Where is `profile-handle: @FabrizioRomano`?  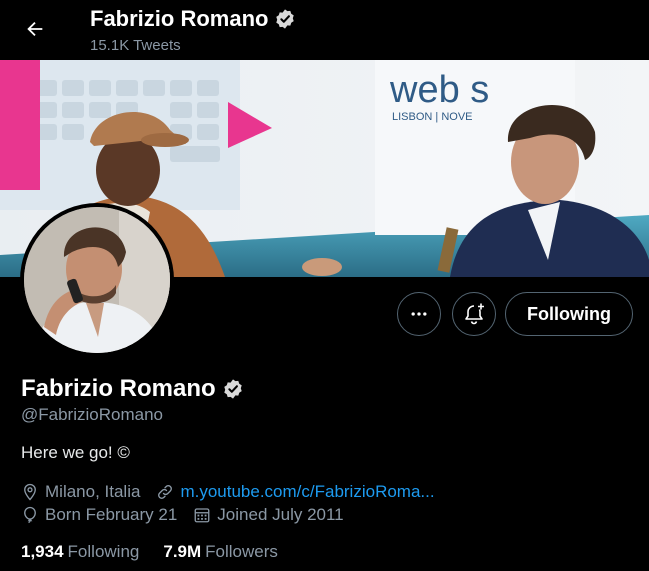
profile-handle: @FabrizioRomano is located at coordinates (92, 414).